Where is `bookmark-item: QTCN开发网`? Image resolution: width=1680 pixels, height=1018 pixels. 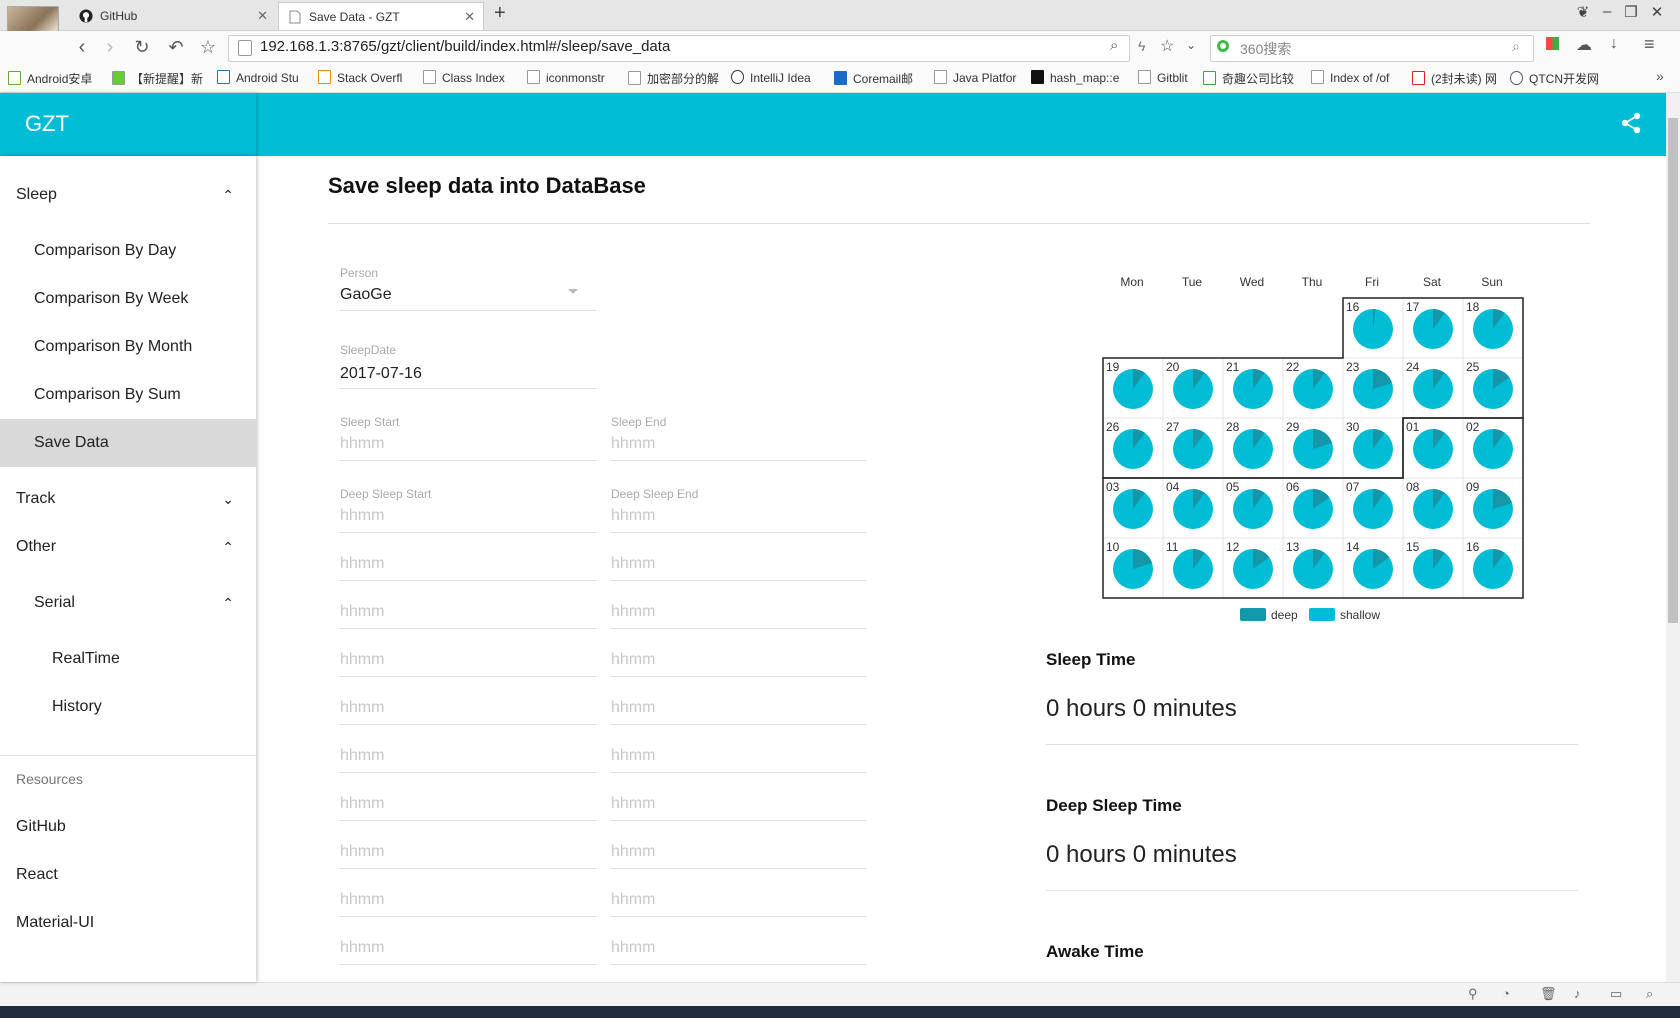 bookmark-item: QTCN开发网 is located at coordinates (1554, 78).